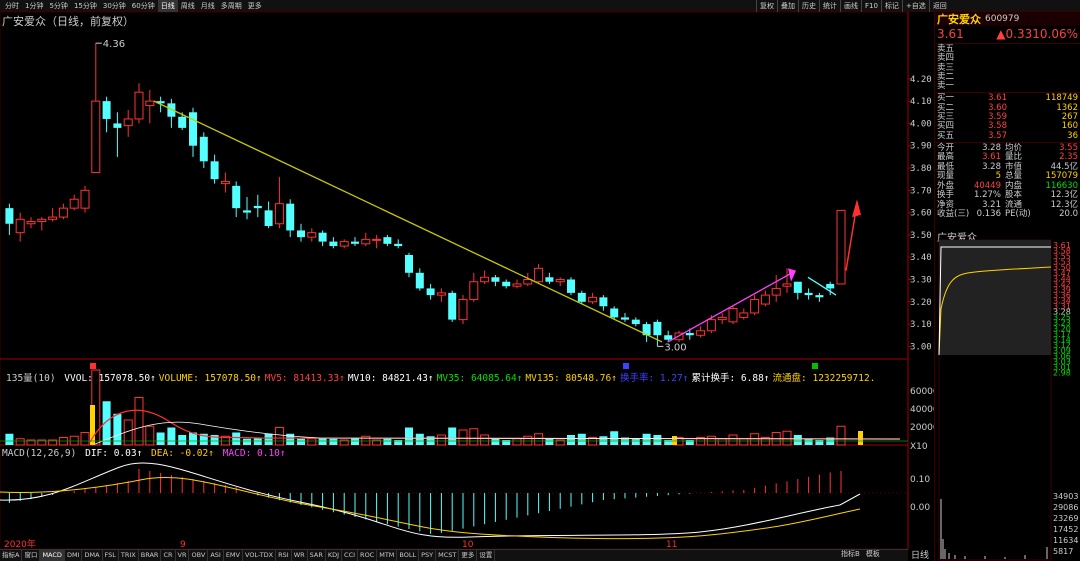  I want to click on book-price, so click(985, 77).